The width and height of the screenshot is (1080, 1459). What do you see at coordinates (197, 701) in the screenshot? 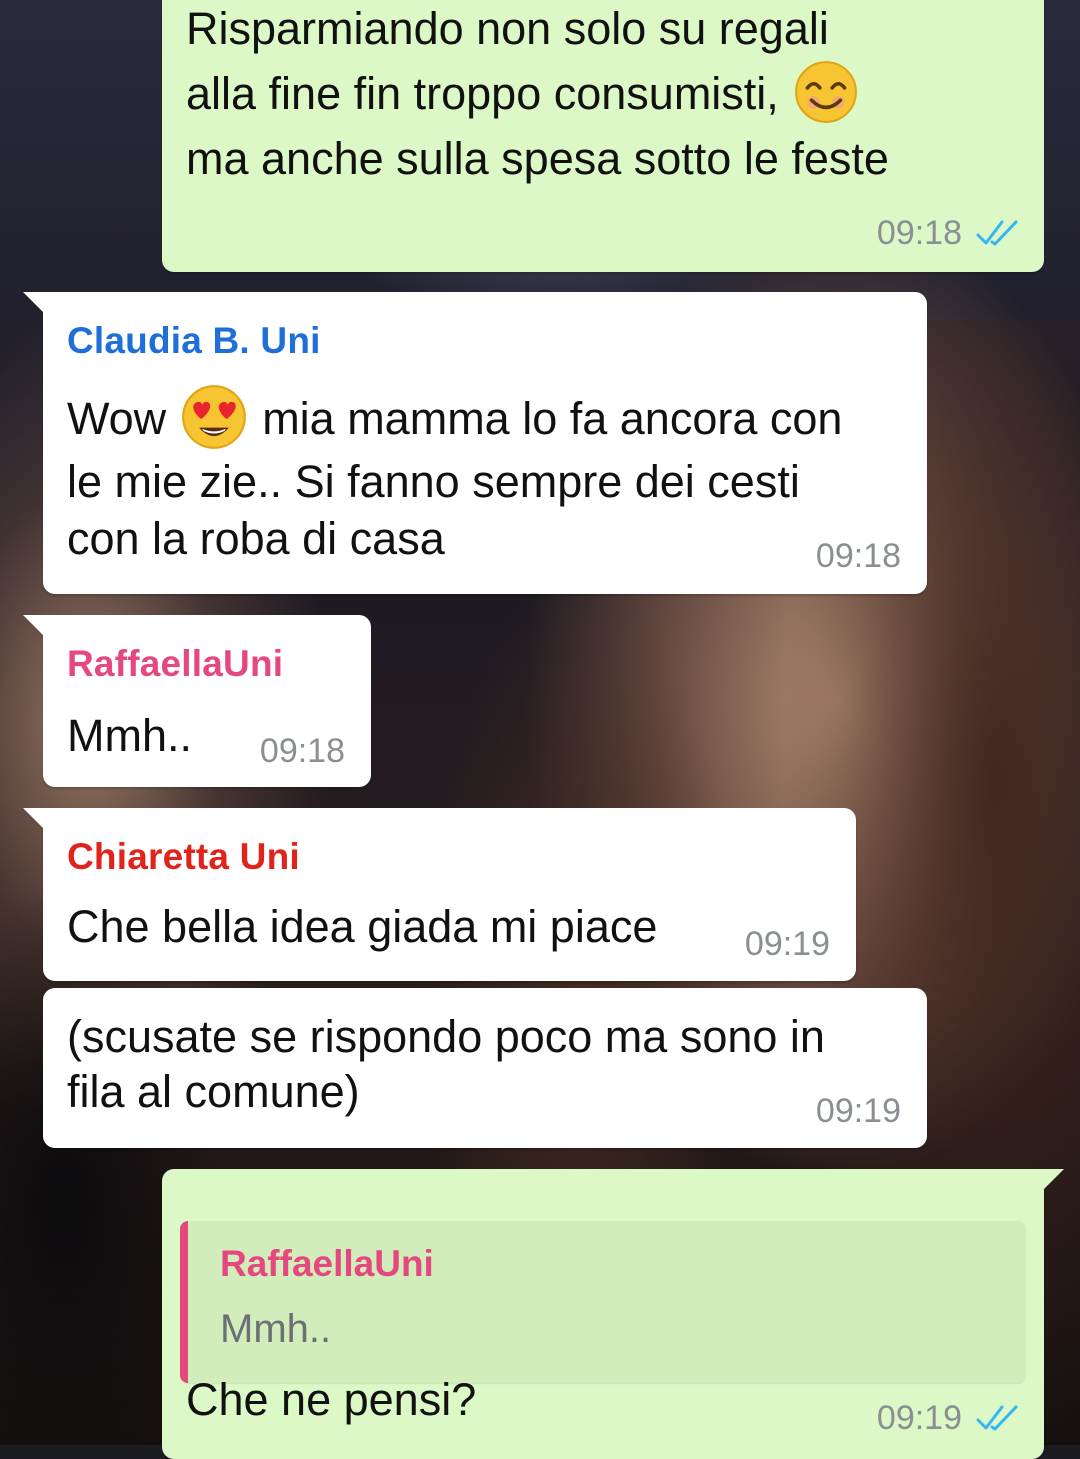
I see `message-bubble-incoming: RaffaellaUni Mmh.. 09:18` at bounding box center [197, 701].